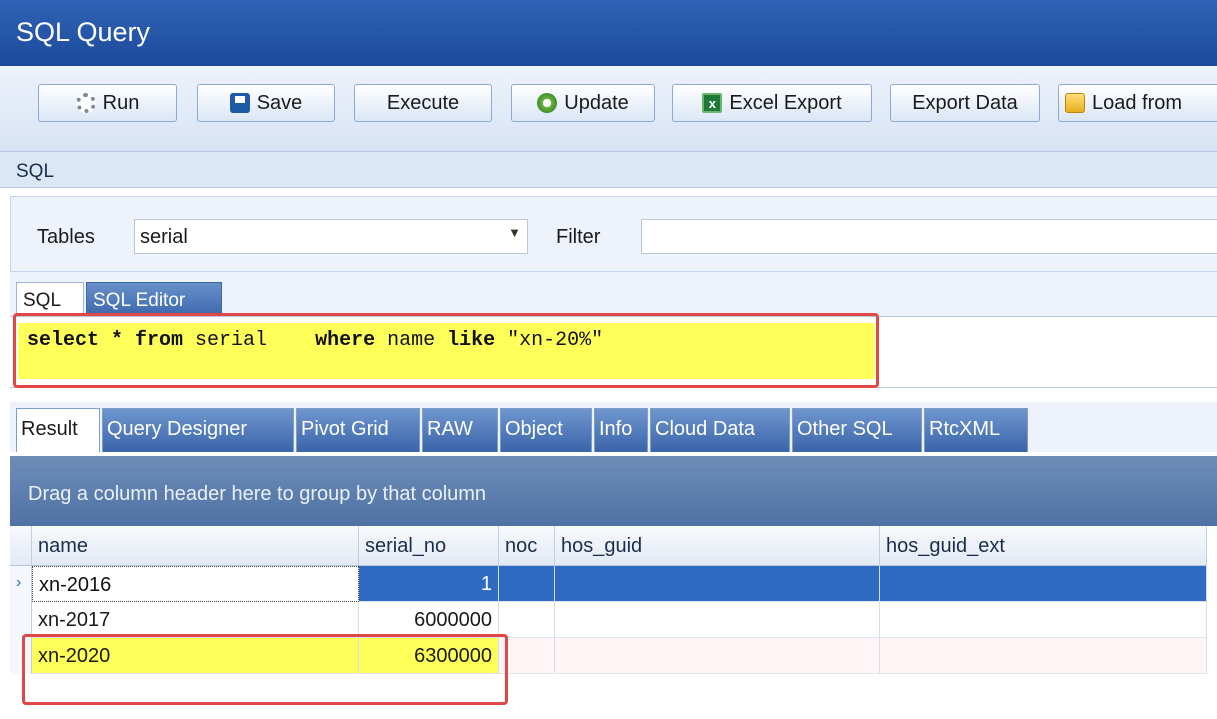 Image resolution: width=1217 pixels, height=719 pixels. What do you see at coordinates (857, 430) in the screenshot?
I see `tab-other-sql: Other SQL` at bounding box center [857, 430].